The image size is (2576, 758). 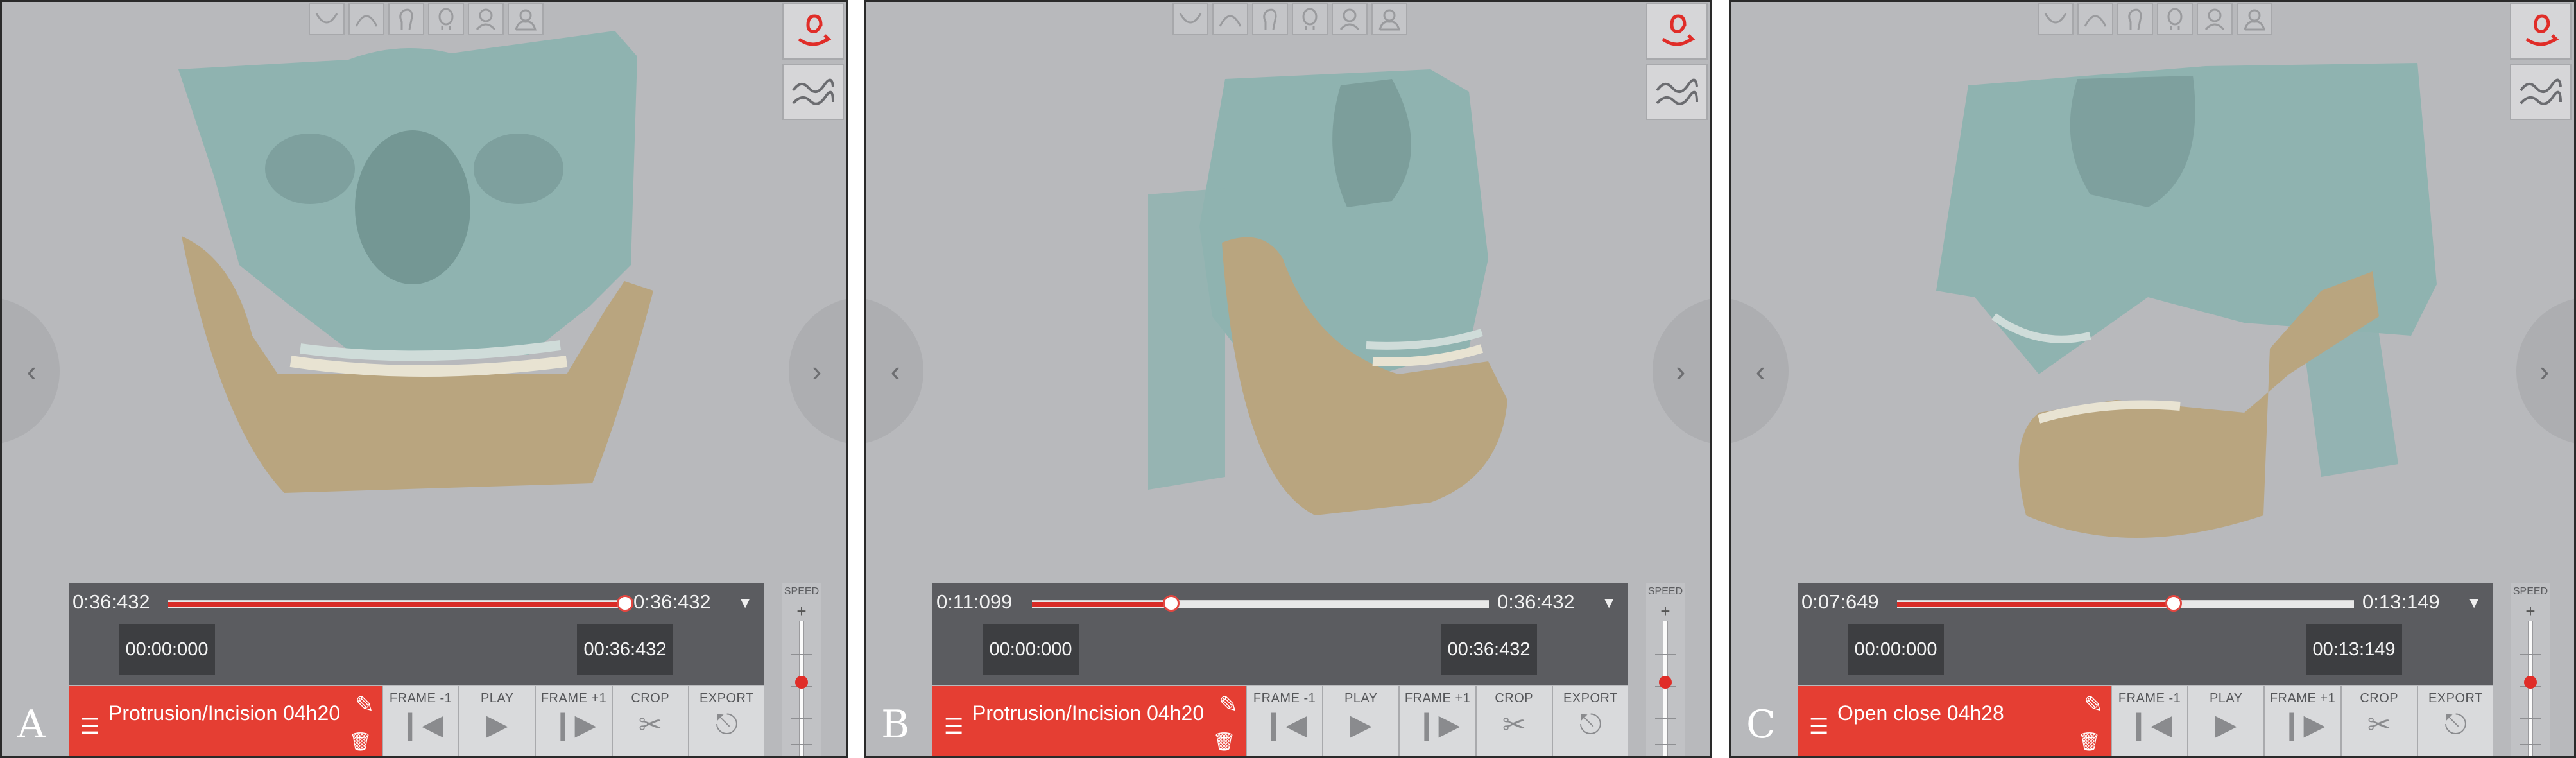 What do you see at coordinates (412, 207) in the screenshot?
I see `nasal-cavity` at bounding box center [412, 207].